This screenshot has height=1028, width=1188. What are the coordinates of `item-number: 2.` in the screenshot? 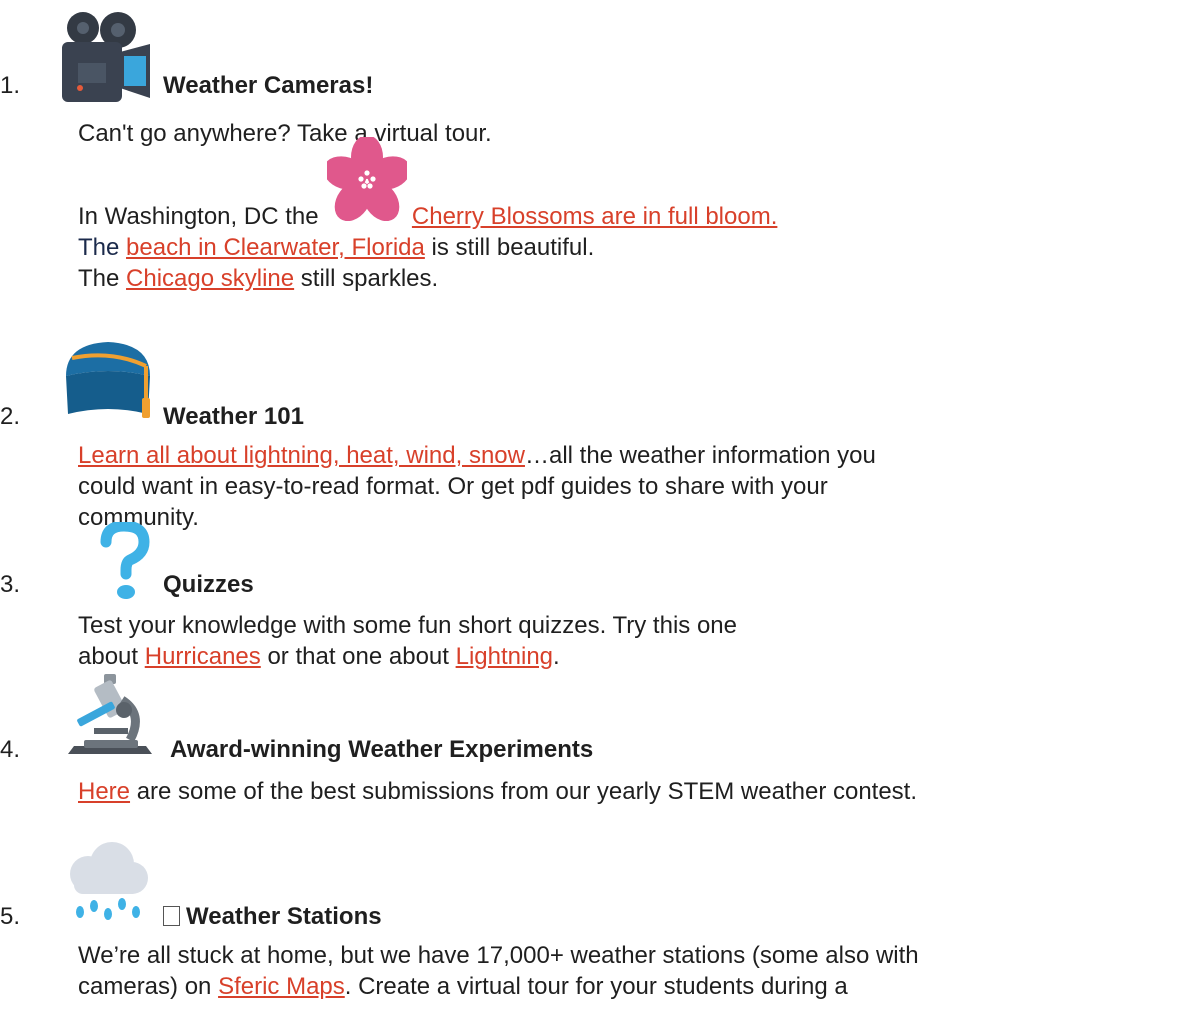 It's located at (10, 416).